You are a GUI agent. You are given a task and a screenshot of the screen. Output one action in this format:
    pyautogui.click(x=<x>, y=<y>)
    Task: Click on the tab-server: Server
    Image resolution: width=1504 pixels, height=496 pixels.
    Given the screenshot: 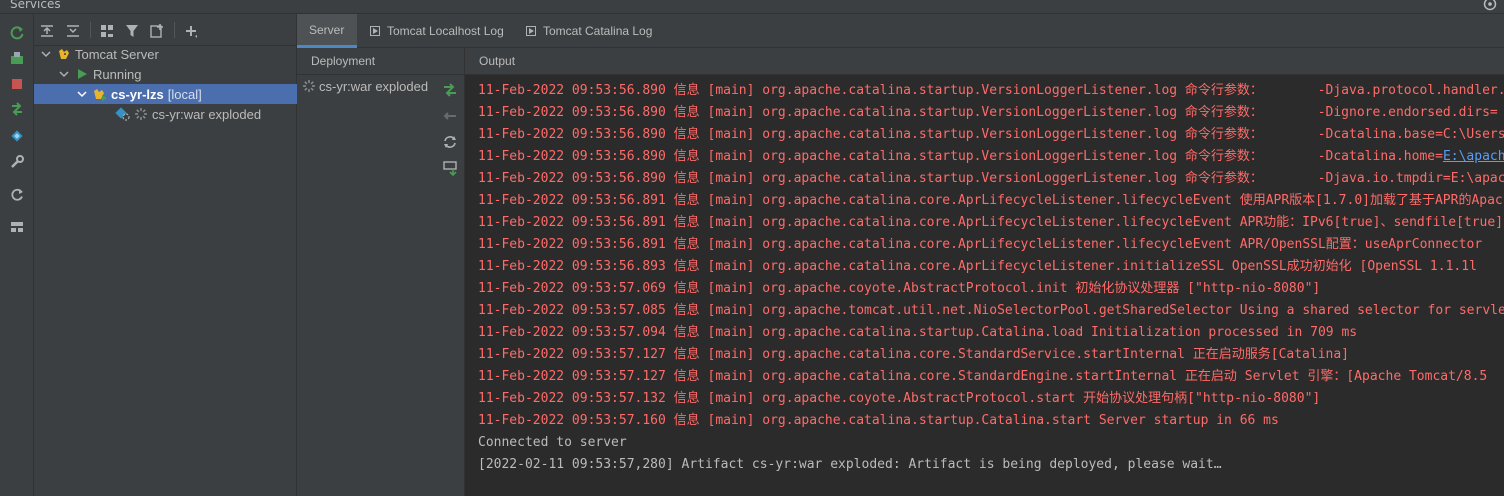 What is the action you would take?
    pyautogui.click(x=327, y=31)
    